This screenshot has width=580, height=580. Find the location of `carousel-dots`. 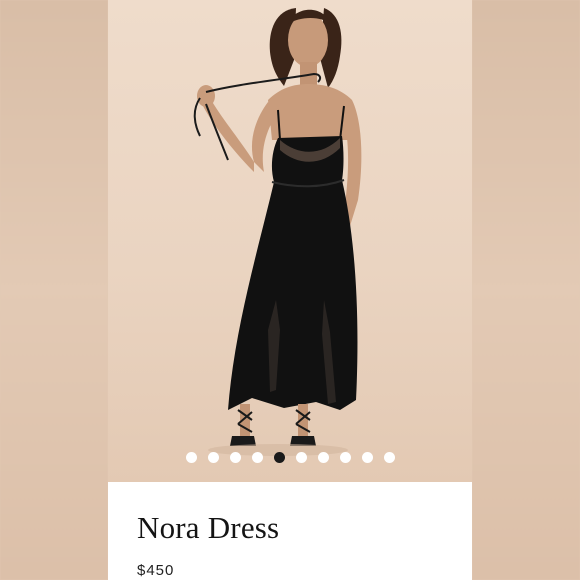

carousel-dots is located at coordinates (290, 458).